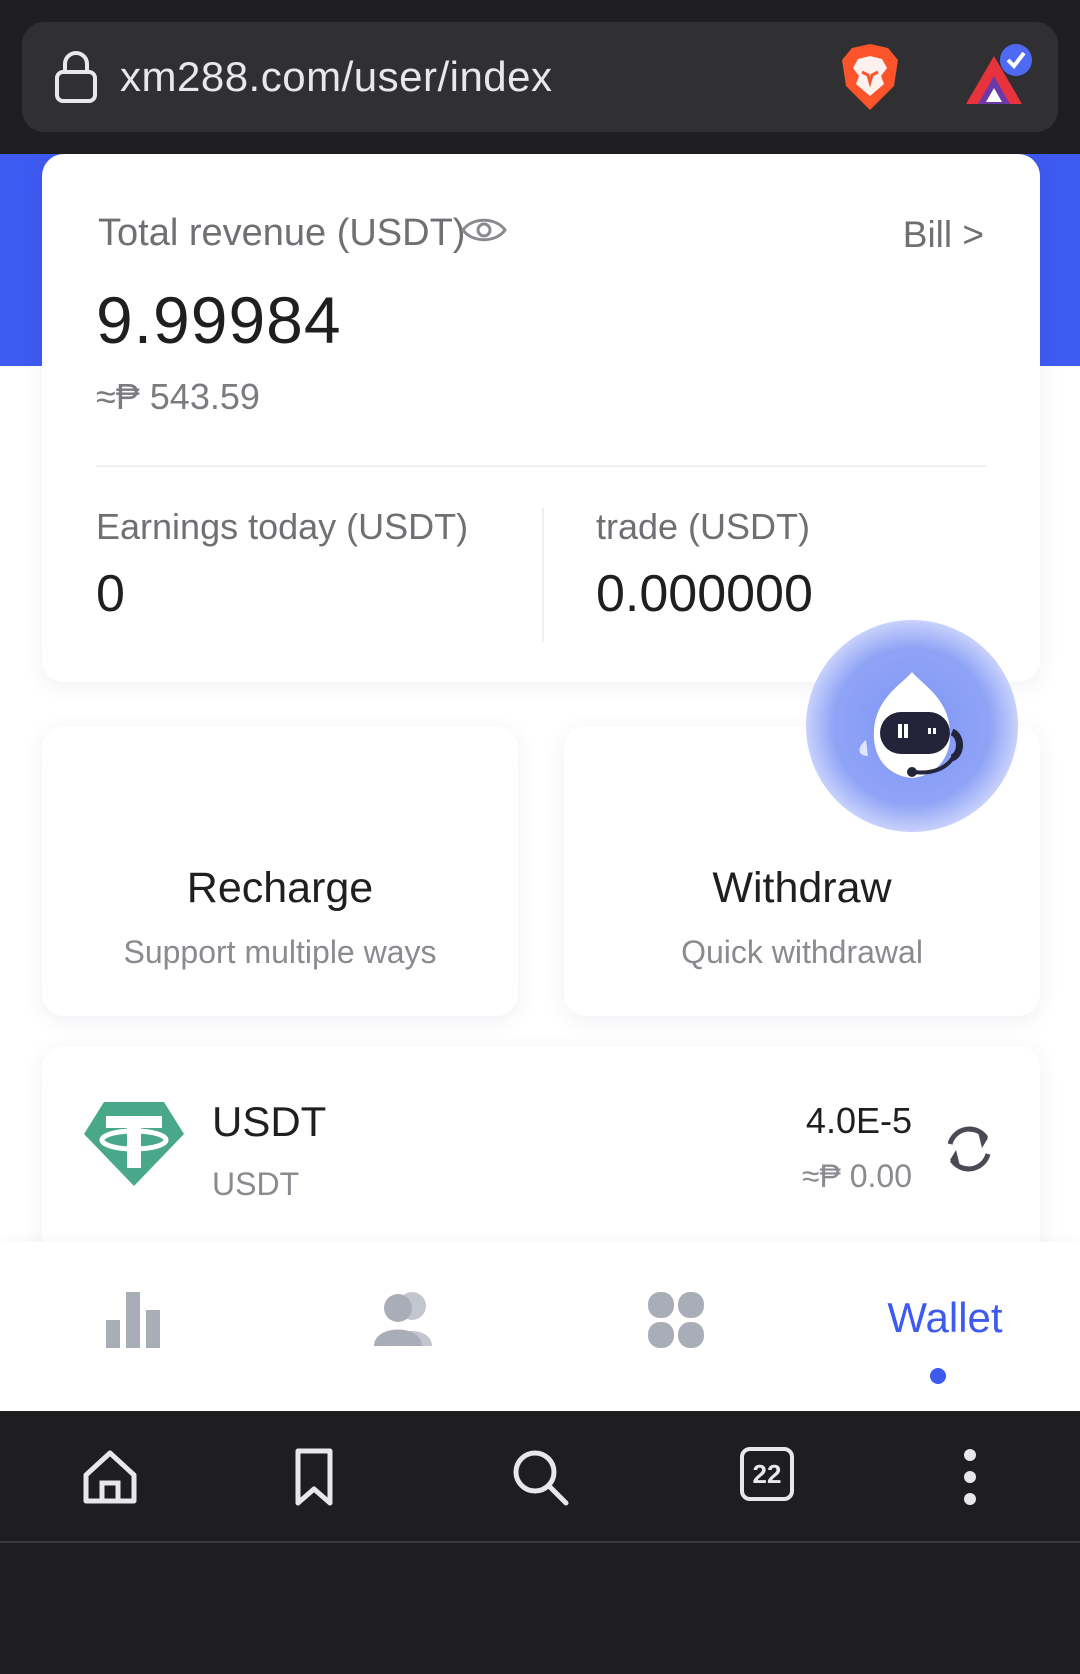 This screenshot has height=1674, width=1080. What do you see at coordinates (219, 320) in the screenshot?
I see `total-revenue-value: 9.99984` at bounding box center [219, 320].